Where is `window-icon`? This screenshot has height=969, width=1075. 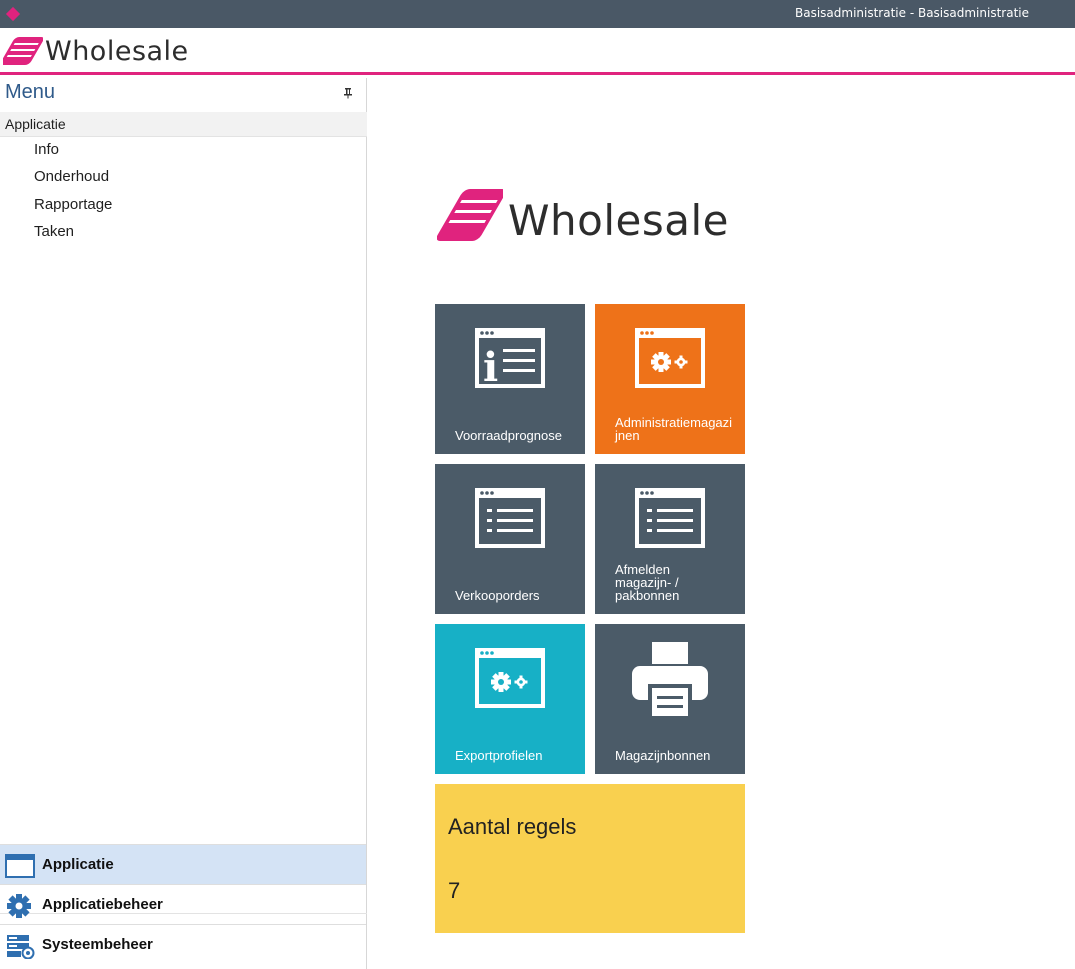
window-icon is located at coordinates (20, 866).